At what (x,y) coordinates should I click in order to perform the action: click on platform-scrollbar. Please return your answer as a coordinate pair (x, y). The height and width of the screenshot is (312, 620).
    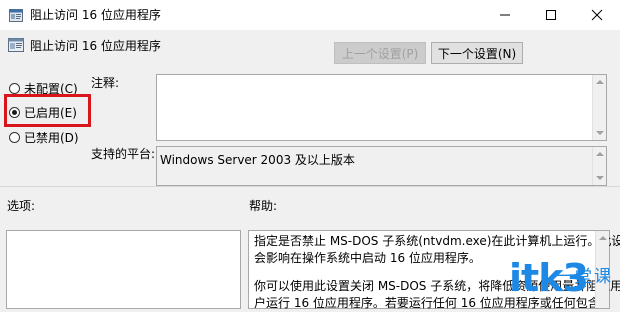
    Looking at the image, I should click on (599, 166).